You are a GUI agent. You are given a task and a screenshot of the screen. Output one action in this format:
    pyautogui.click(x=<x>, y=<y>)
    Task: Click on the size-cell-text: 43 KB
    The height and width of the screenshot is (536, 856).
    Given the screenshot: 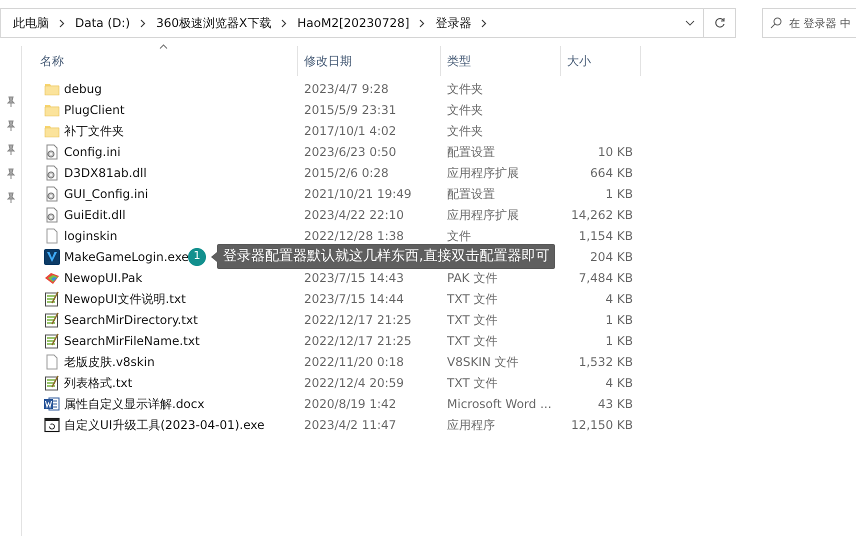 What is the action you would take?
    pyautogui.click(x=615, y=404)
    